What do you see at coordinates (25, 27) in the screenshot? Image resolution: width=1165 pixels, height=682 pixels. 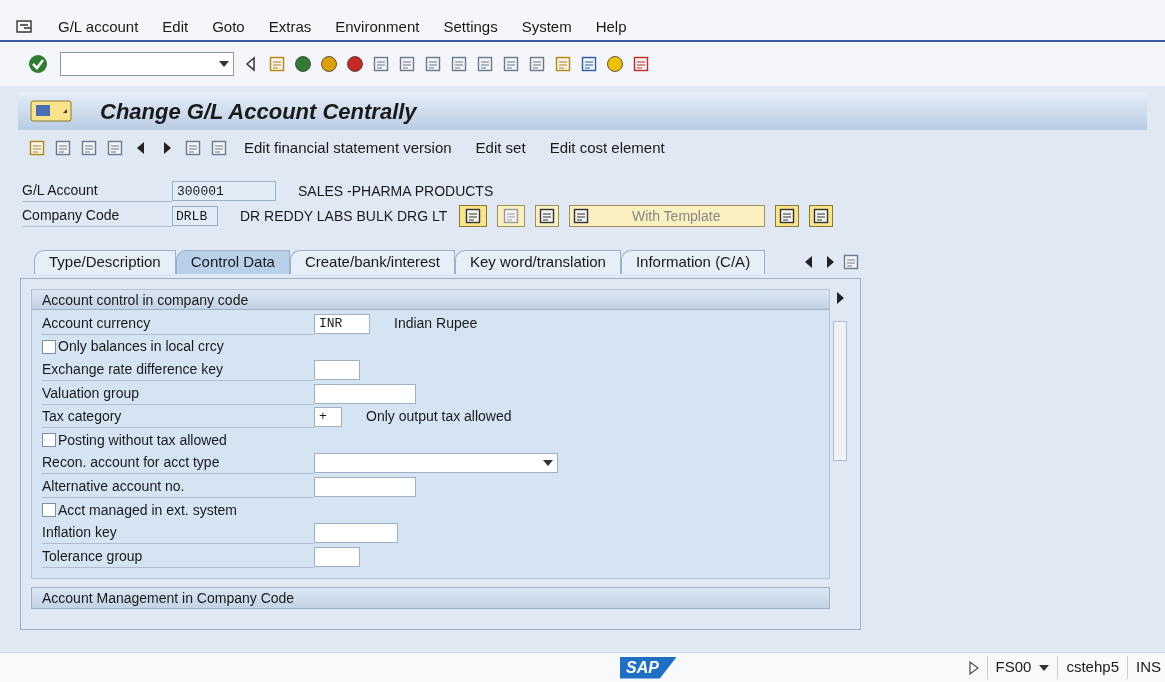 I see `menu-icon` at bounding box center [25, 27].